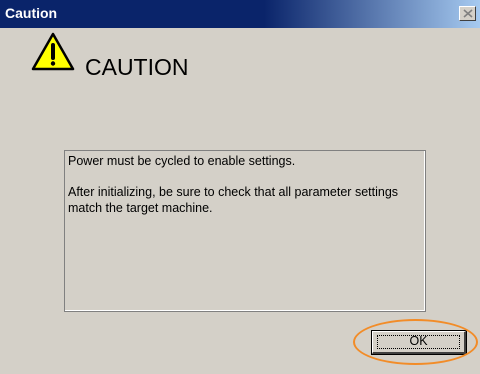  I want to click on close-button, so click(467, 13).